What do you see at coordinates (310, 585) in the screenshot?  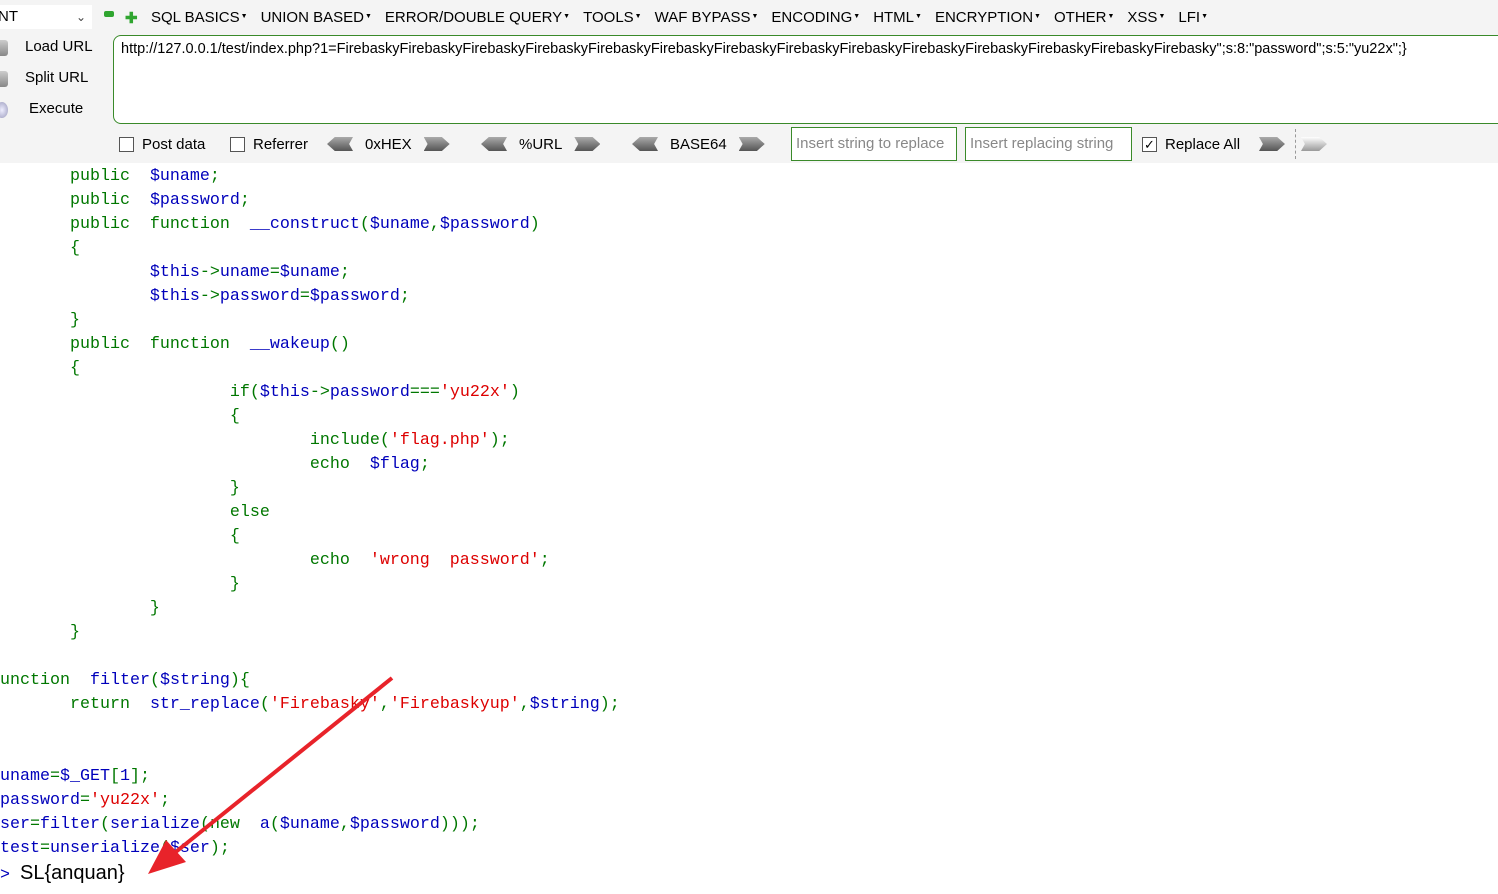 I see `code-line: }` at bounding box center [310, 585].